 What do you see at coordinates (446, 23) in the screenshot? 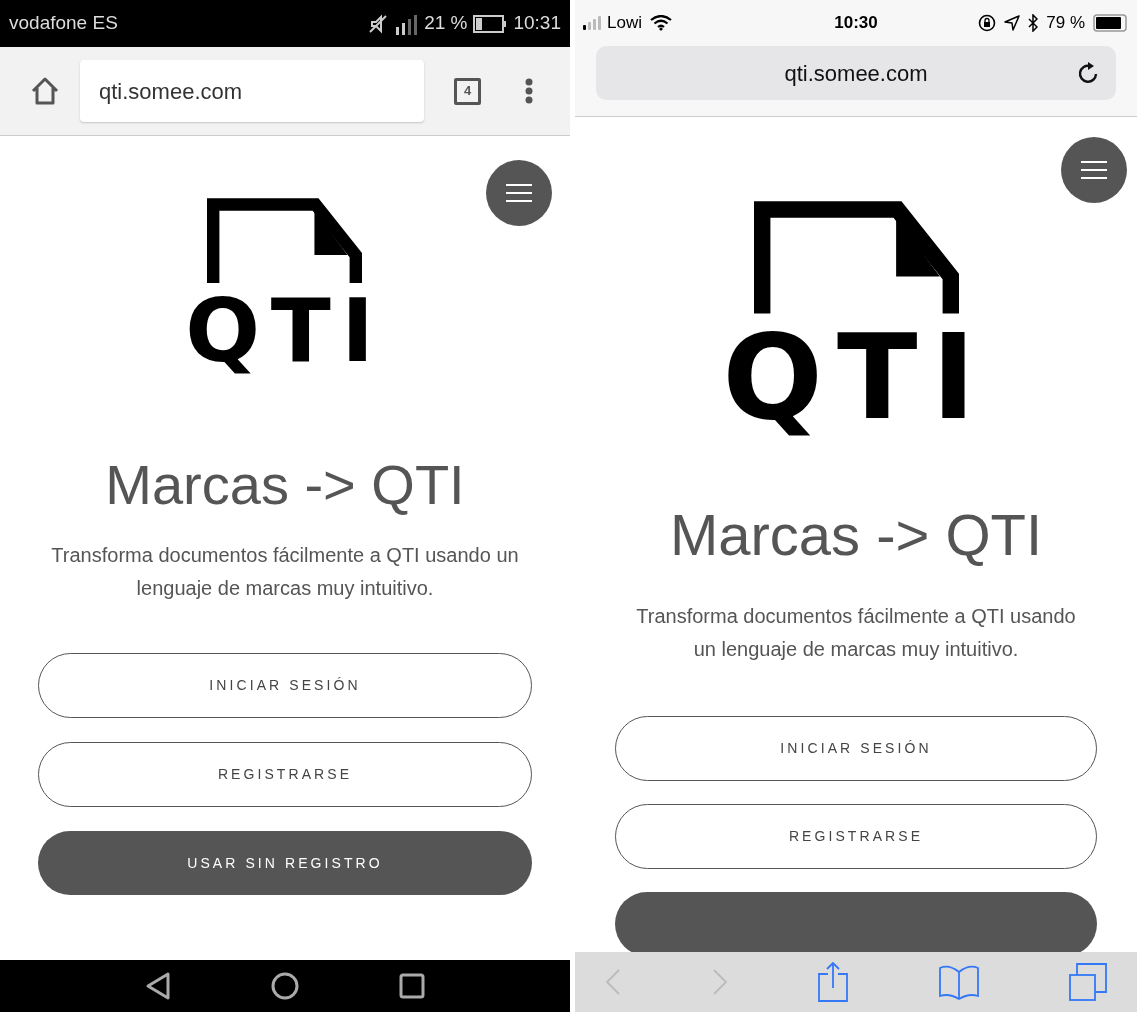
I see `battery-percent: 21 %` at bounding box center [446, 23].